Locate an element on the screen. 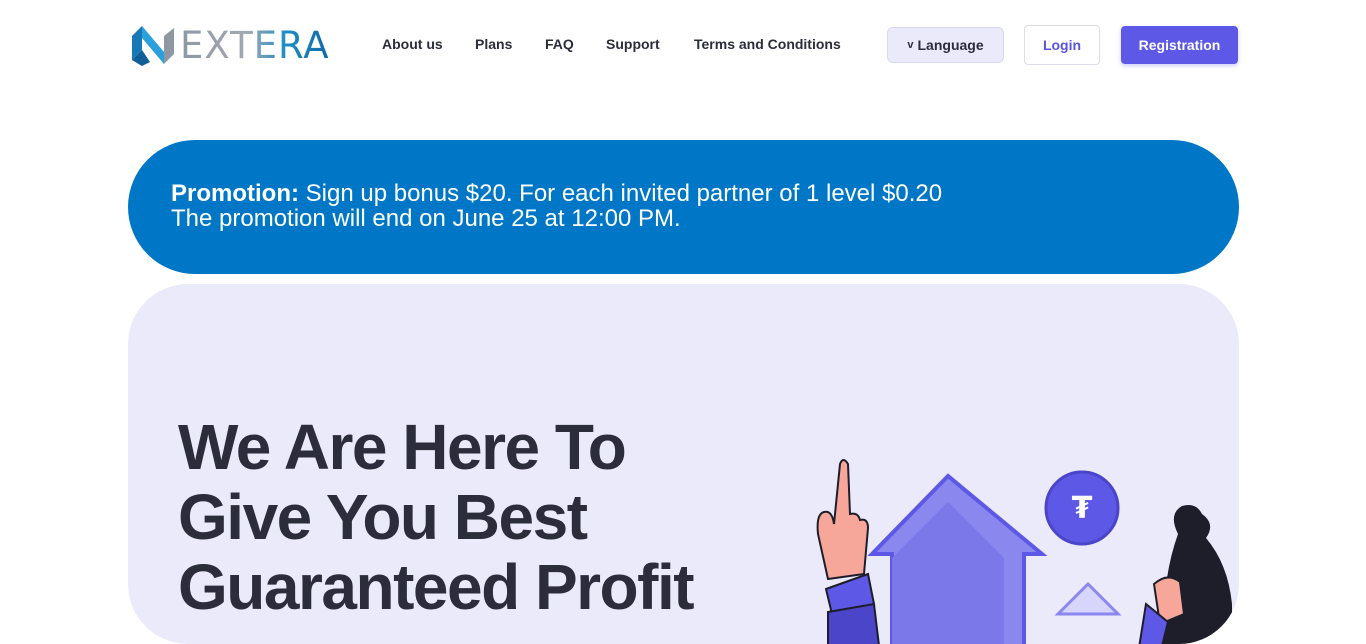 The width and height of the screenshot is (1366, 644). house-icon is located at coordinates (957, 558).